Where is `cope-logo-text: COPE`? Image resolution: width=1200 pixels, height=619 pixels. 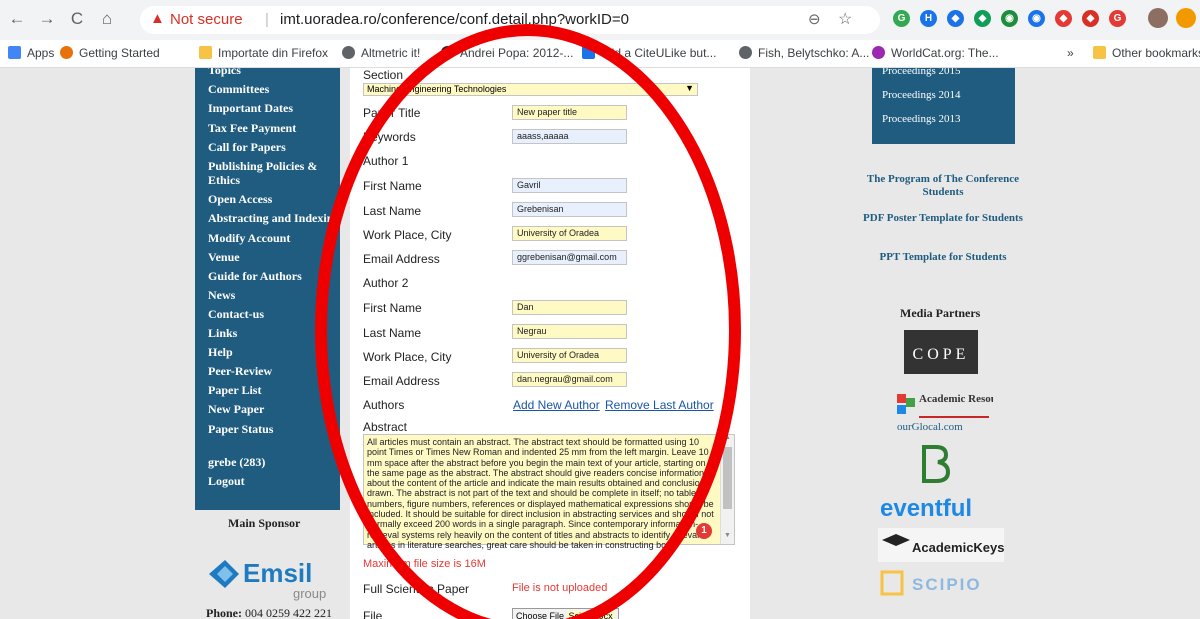 cope-logo-text: COPE is located at coordinates (941, 354).